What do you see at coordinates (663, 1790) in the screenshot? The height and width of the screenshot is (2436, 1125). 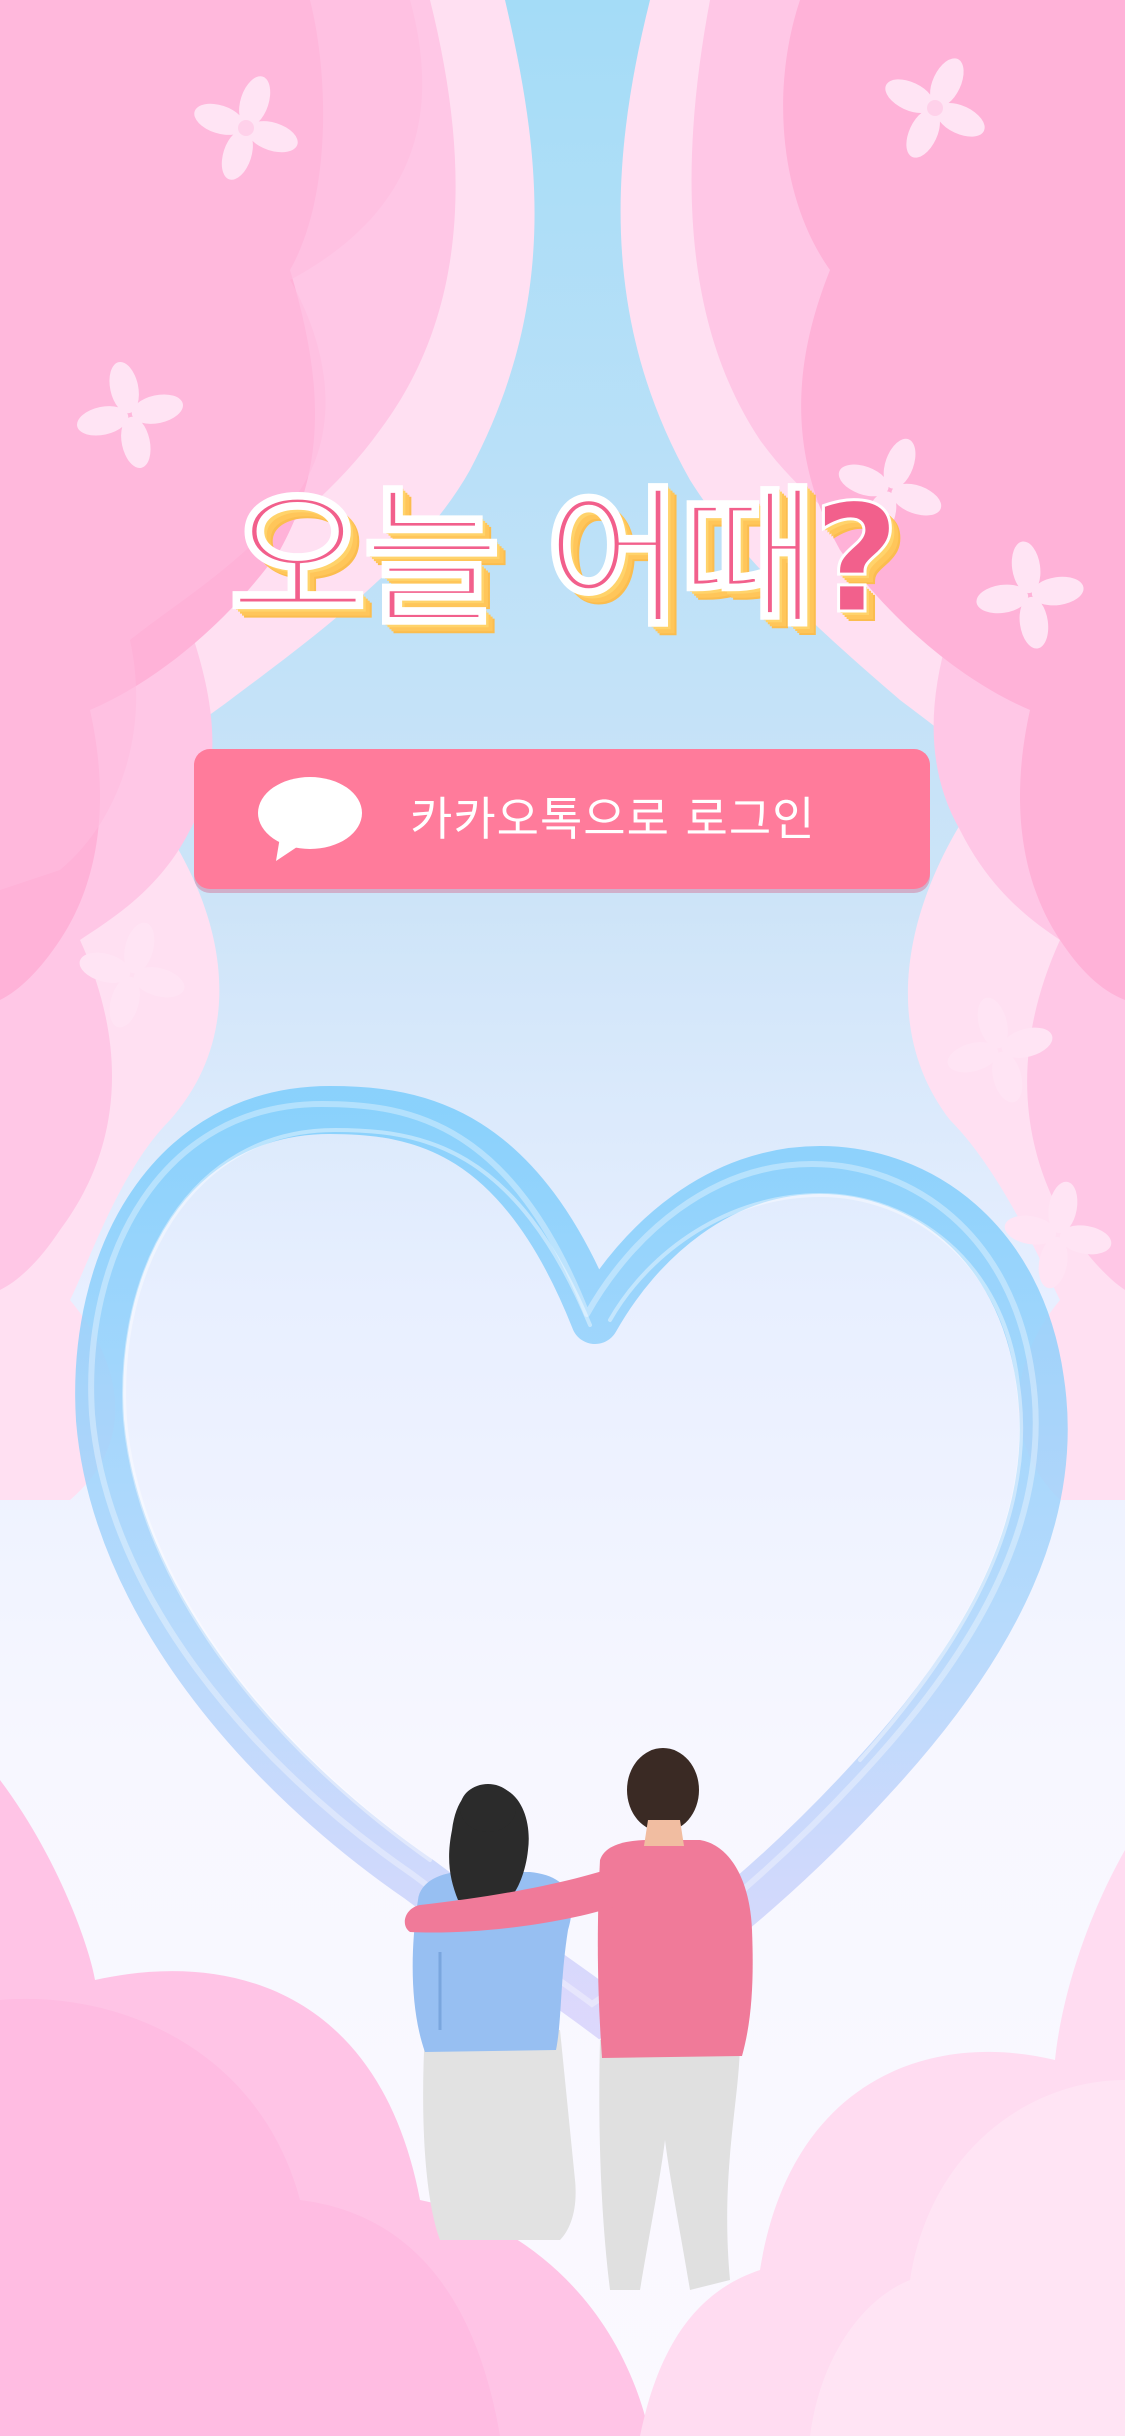 I see `man-head` at bounding box center [663, 1790].